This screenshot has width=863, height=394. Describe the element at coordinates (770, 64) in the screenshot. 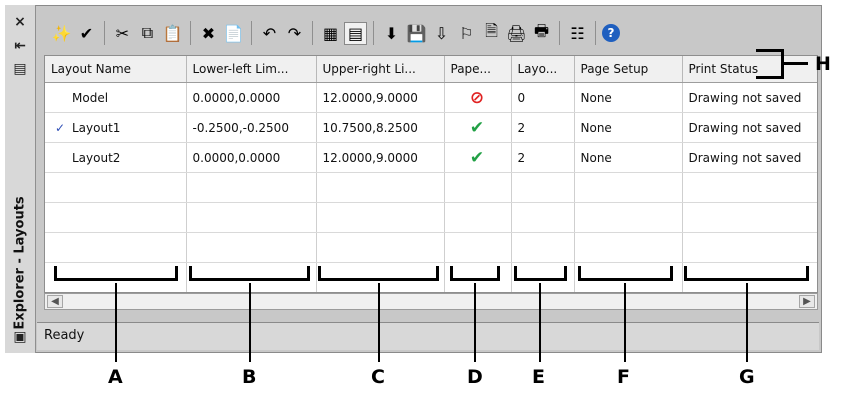

I see `header-bracket` at that location.